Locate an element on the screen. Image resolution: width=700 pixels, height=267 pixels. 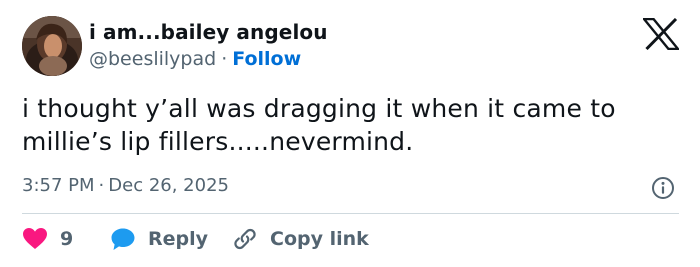
tweet-text-line-2: millie’s lip fillers.....nevermind. is located at coordinates (218, 141).